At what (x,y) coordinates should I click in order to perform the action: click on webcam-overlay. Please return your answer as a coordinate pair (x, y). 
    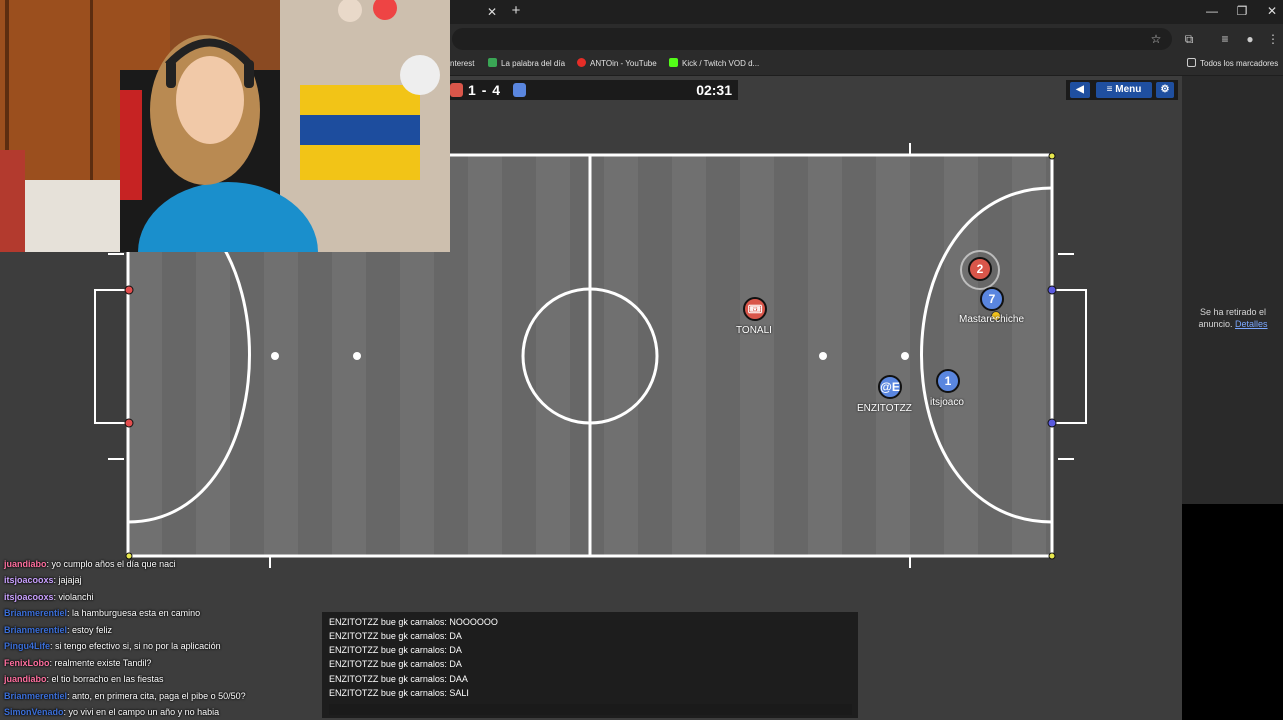
    Looking at the image, I should click on (225, 126).